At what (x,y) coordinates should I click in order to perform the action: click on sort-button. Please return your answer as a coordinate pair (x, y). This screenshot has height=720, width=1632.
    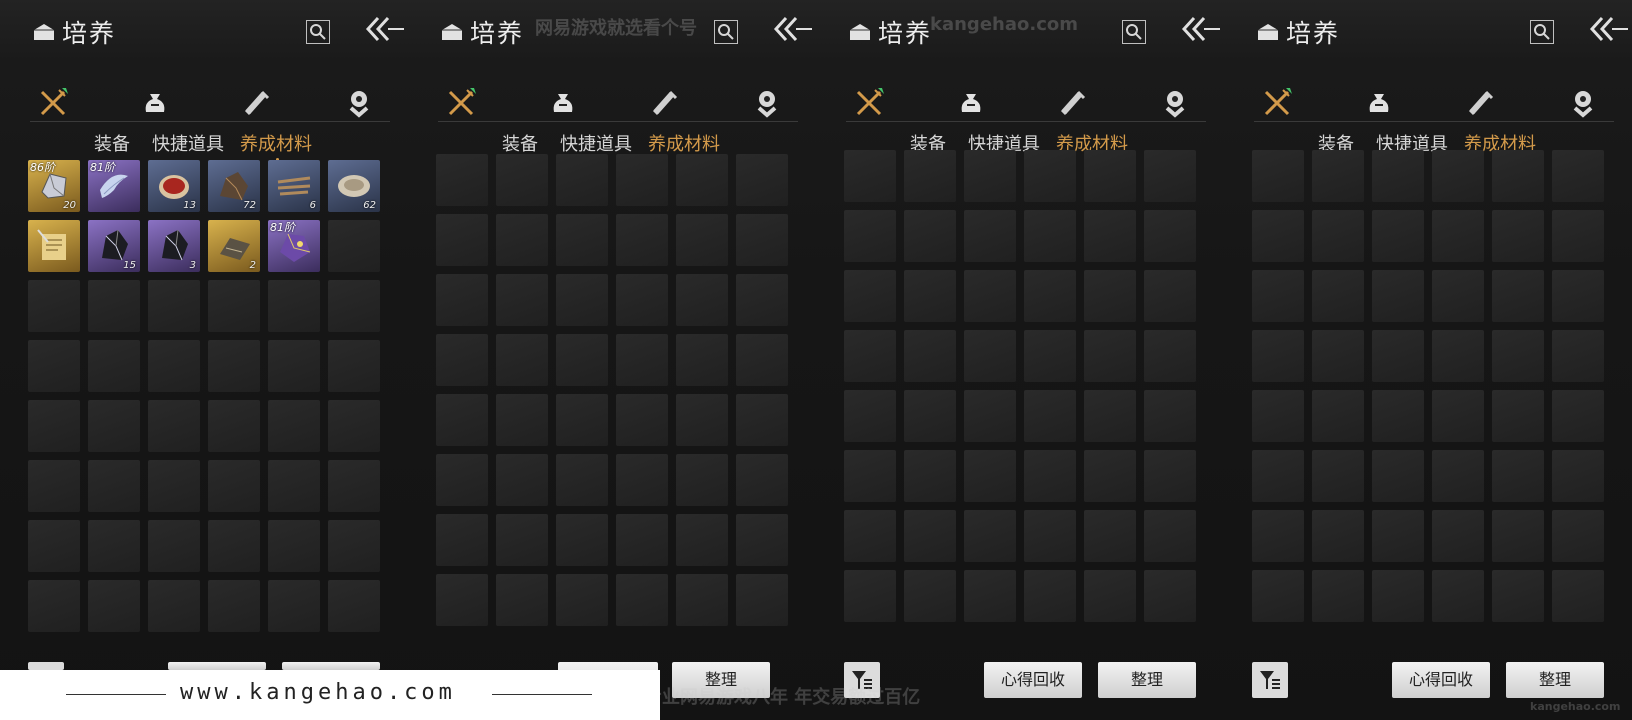
    Looking at the image, I should click on (331, 666).